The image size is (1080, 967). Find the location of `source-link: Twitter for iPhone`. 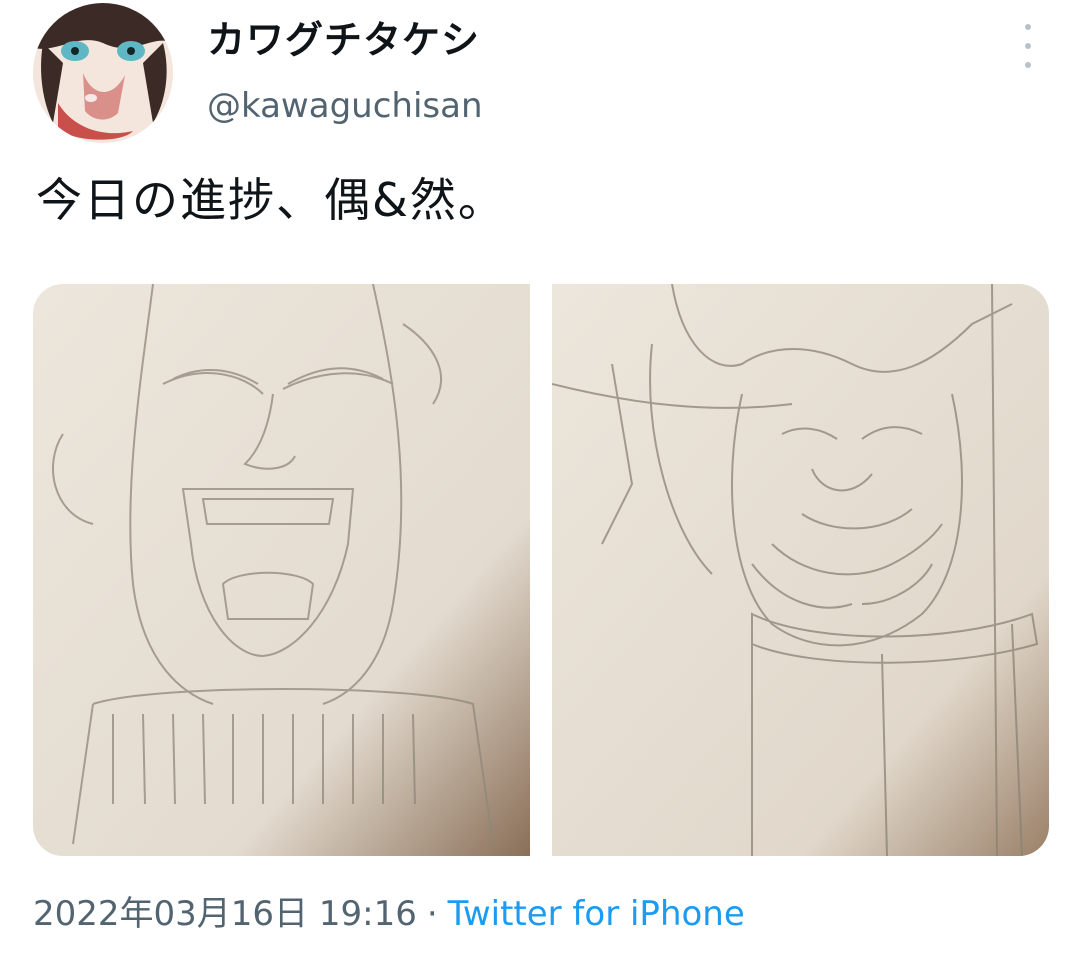

source-link: Twitter for iPhone is located at coordinates (596, 914).